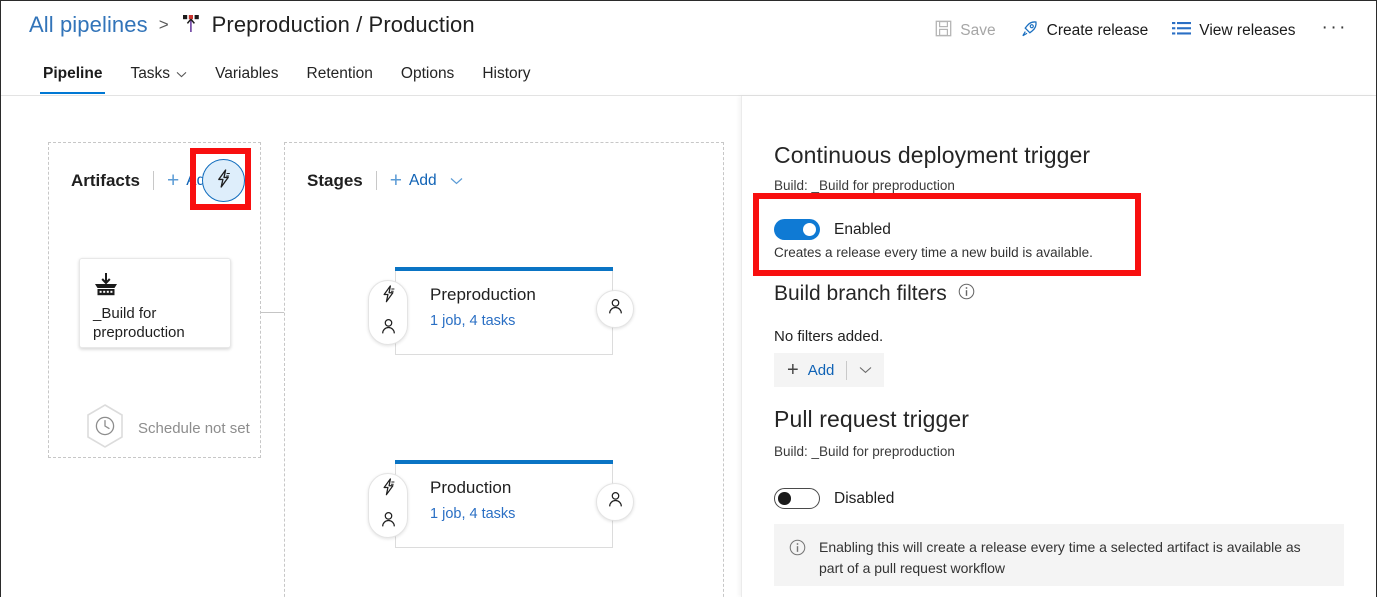 The height and width of the screenshot is (597, 1377). Describe the element at coordinates (155, 303) in the screenshot. I see `artifact-card: _Build for preproduction` at that location.